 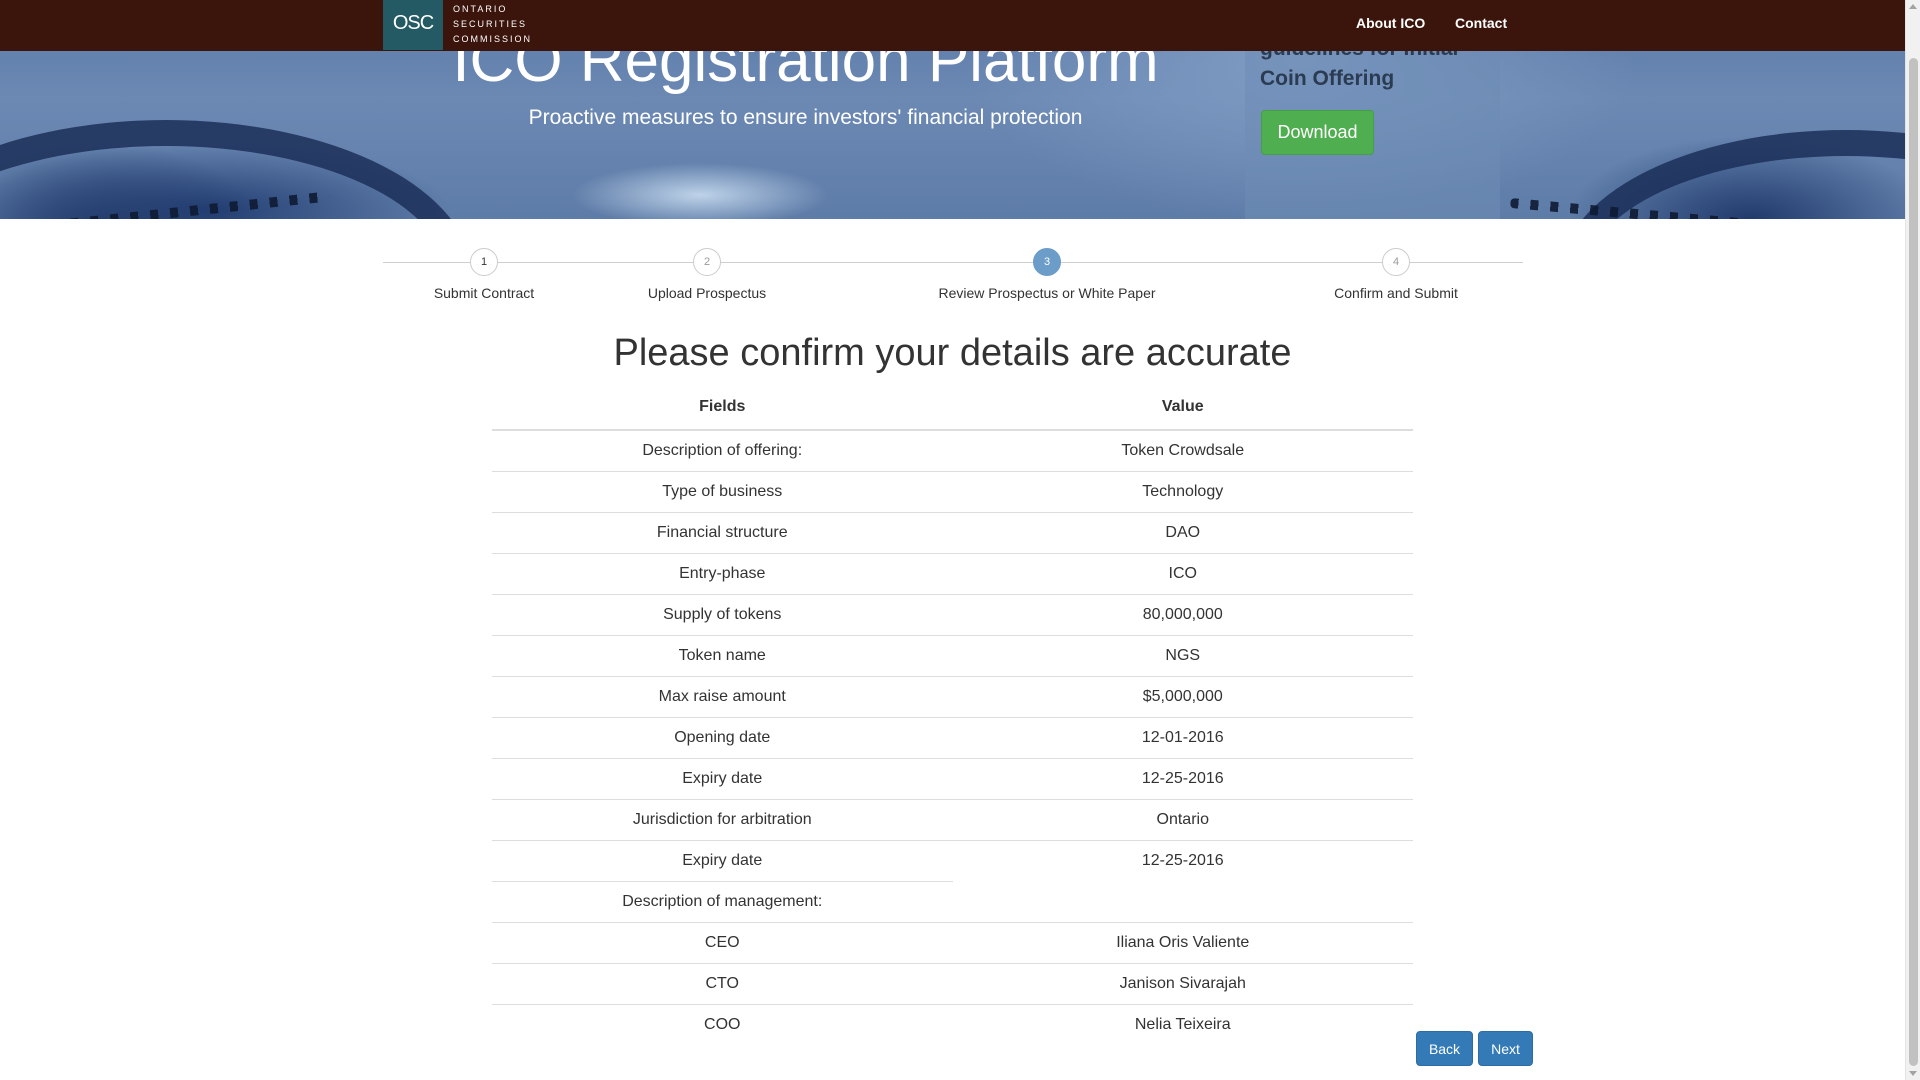 I want to click on table-row: CTO Janison Sivarajah, so click(x=952, y=984).